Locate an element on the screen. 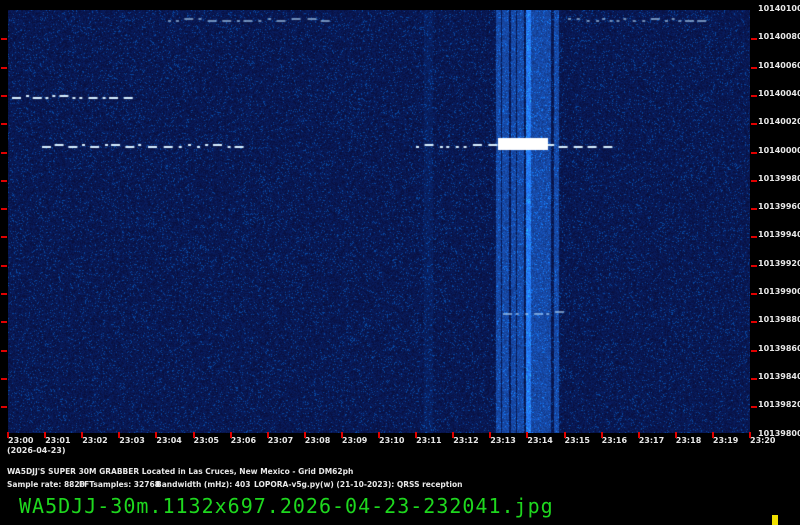 This screenshot has height=525, width=800. freq-label: 10139820 is located at coordinates (779, 405).